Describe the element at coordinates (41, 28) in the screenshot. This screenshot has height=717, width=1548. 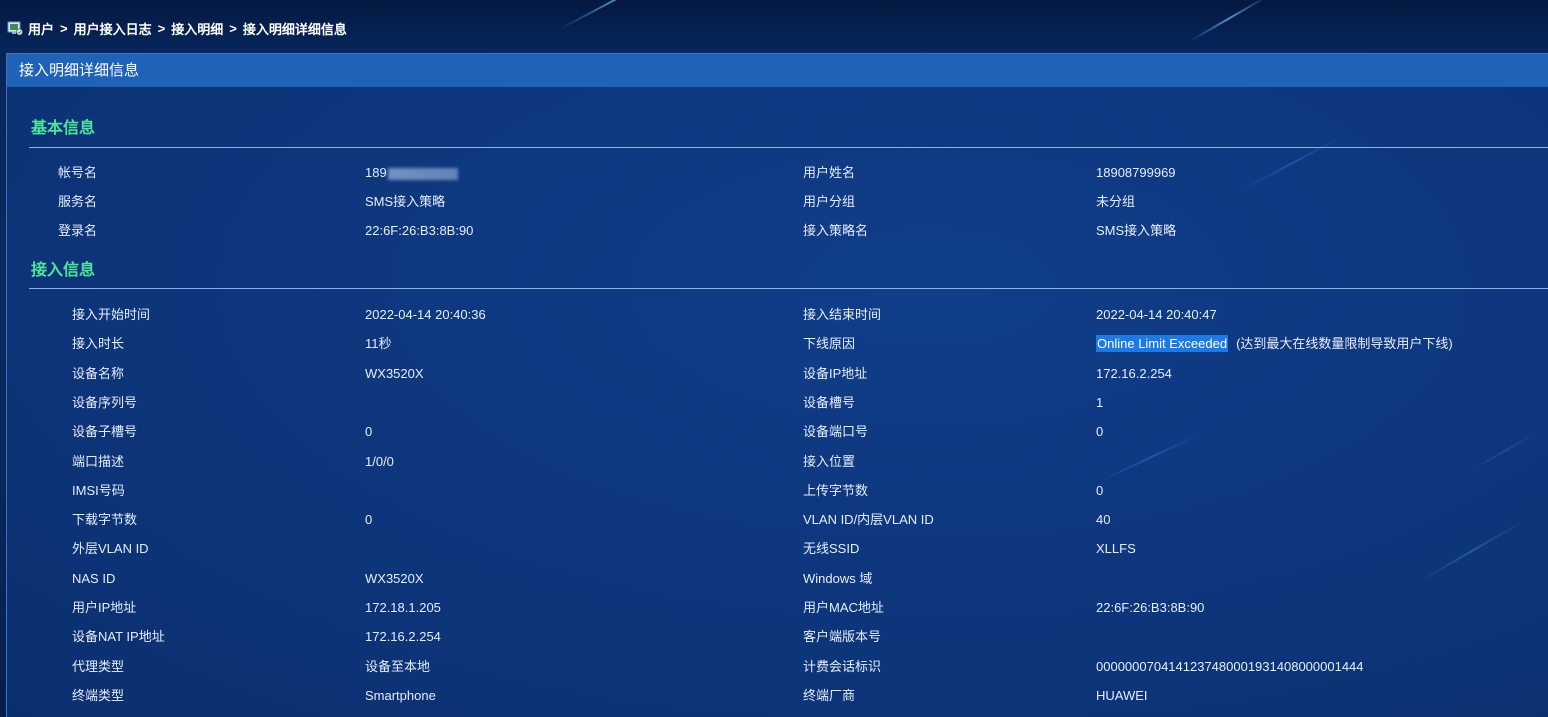
I see `breadcrumb-item-user: 用户` at that location.